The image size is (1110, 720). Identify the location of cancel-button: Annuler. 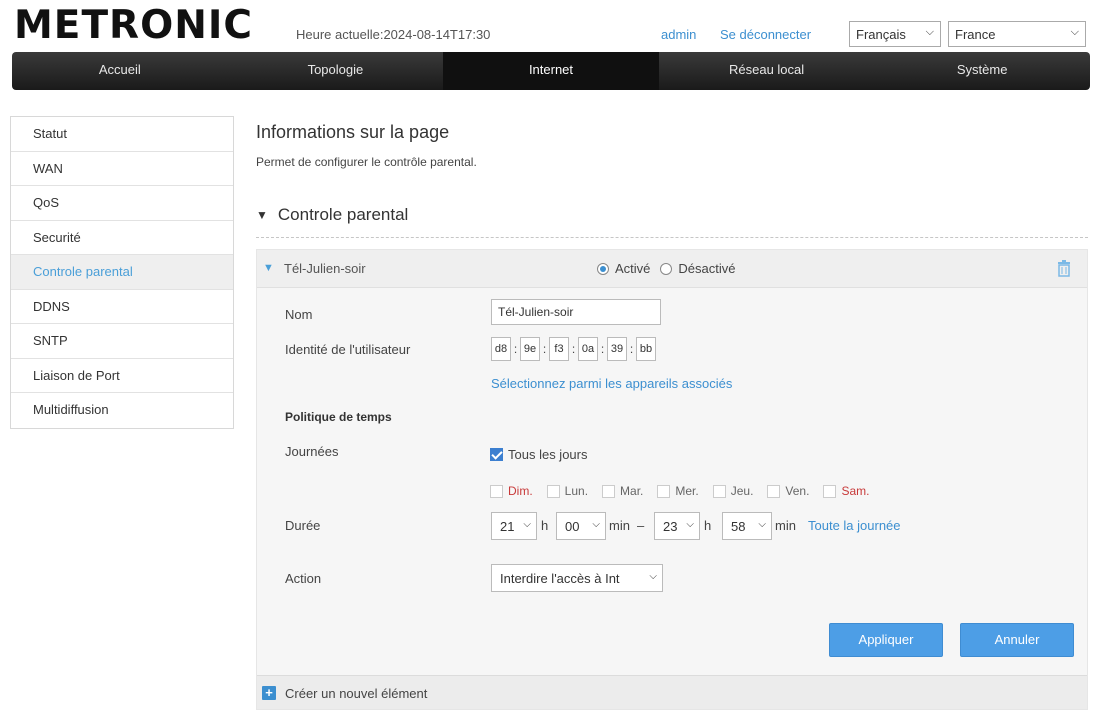
(1017, 640).